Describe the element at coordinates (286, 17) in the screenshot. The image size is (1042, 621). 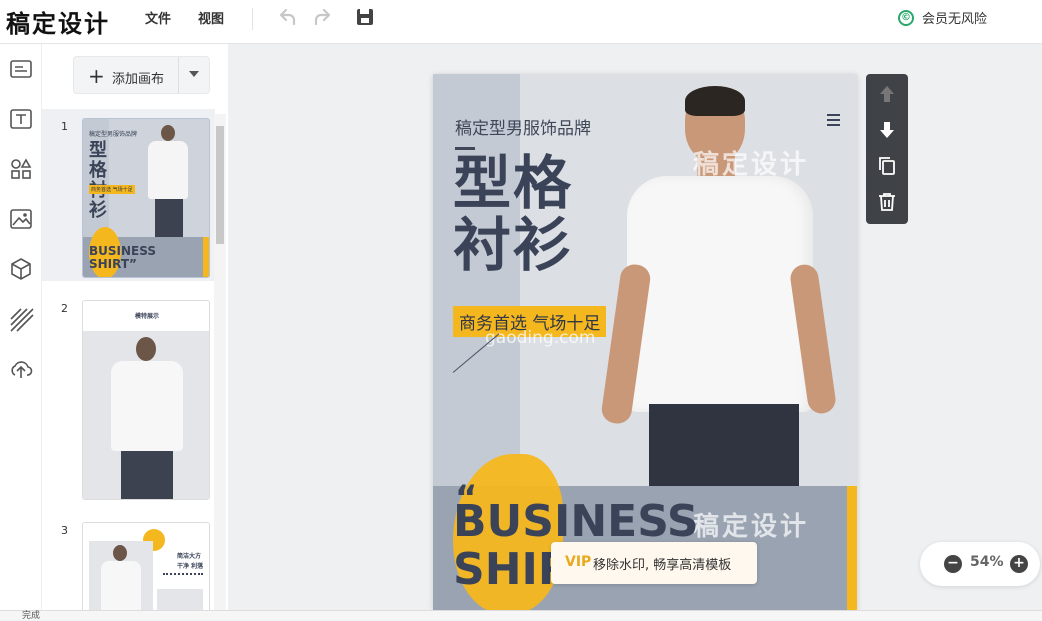
I see `undo-icon` at that location.